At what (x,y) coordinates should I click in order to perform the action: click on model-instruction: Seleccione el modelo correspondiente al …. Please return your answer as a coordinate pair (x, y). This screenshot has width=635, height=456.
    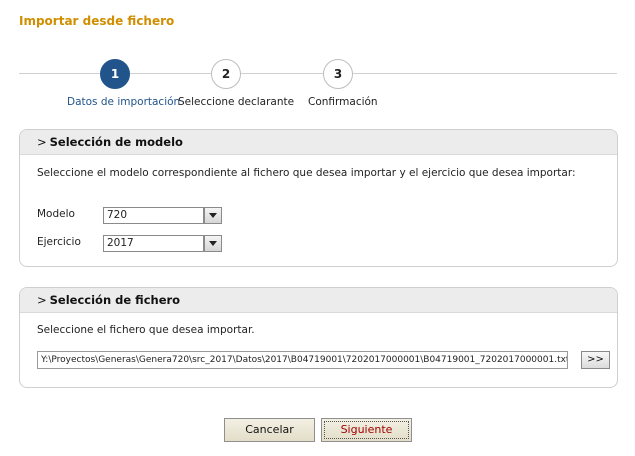
    Looking at the image, I should click on (306, 173).